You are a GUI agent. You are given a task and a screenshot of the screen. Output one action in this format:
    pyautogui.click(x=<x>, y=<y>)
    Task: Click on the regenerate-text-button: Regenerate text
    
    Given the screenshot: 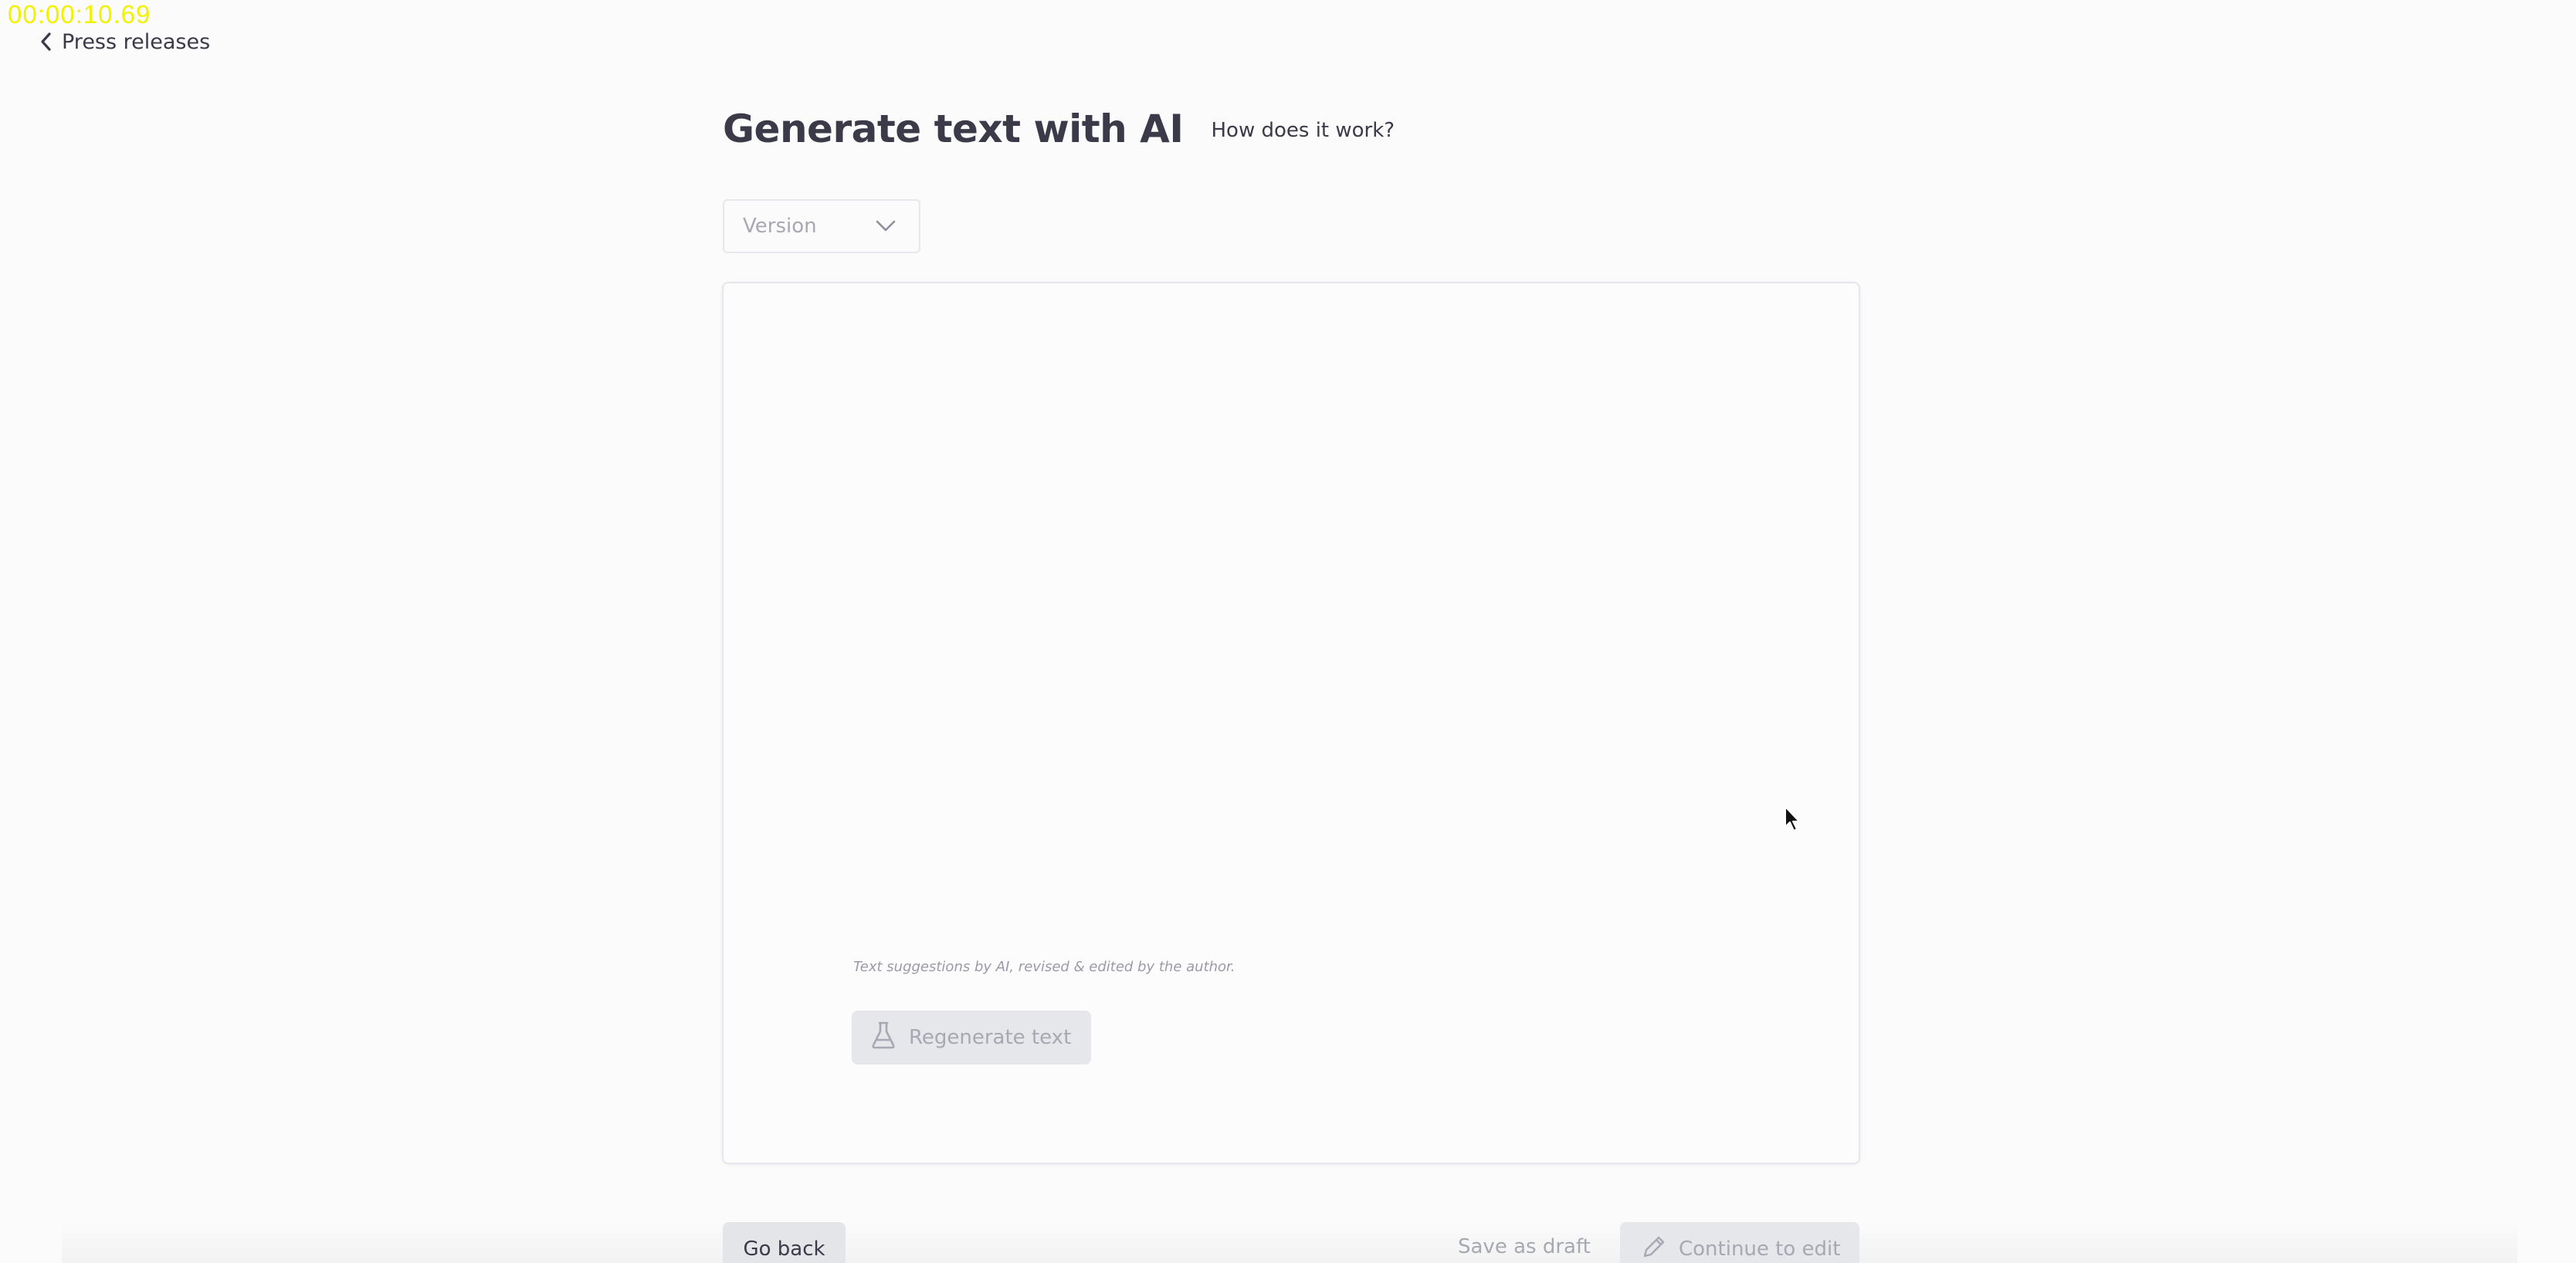 What is the action you would take?
    pyautogui.click(x=971, y=1038)
    